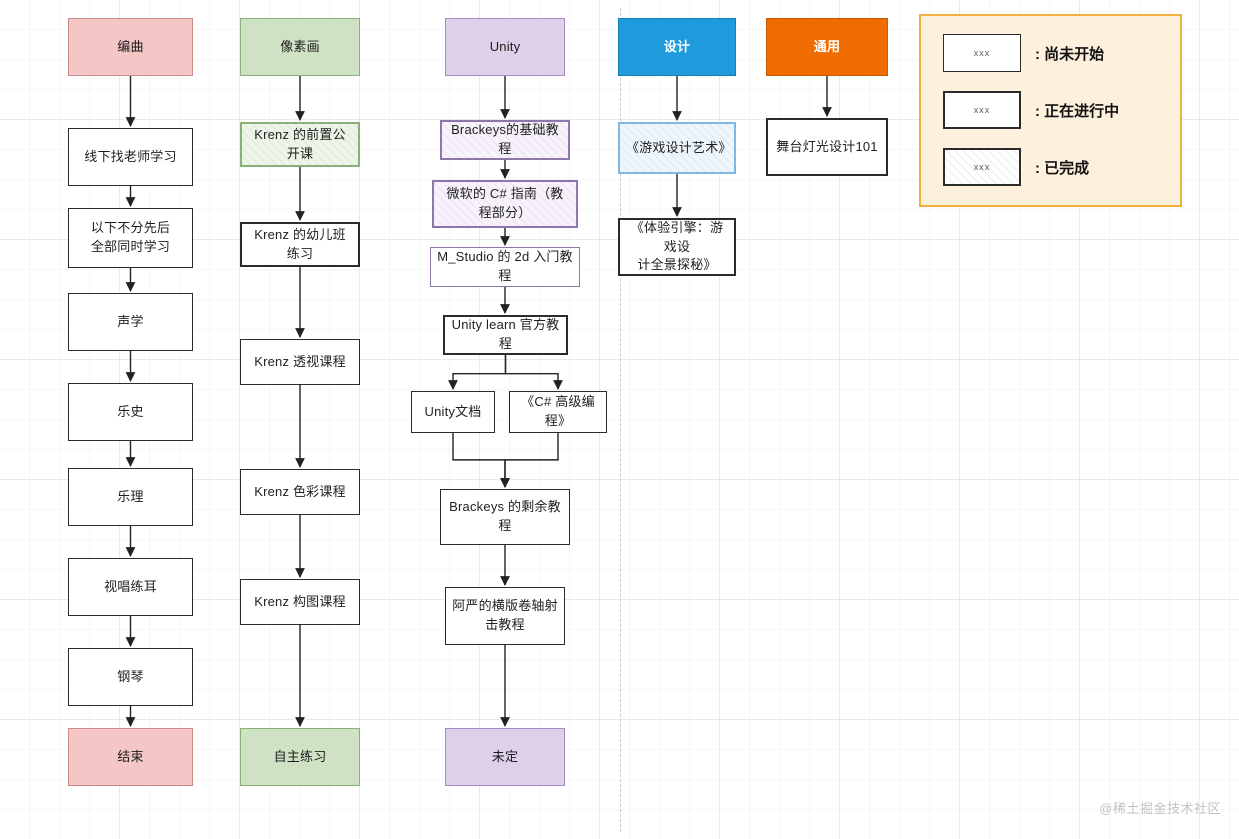 The image size is (1239, 839). I want to click on node-arrangement-a5: 乐理, so click(130, 497).